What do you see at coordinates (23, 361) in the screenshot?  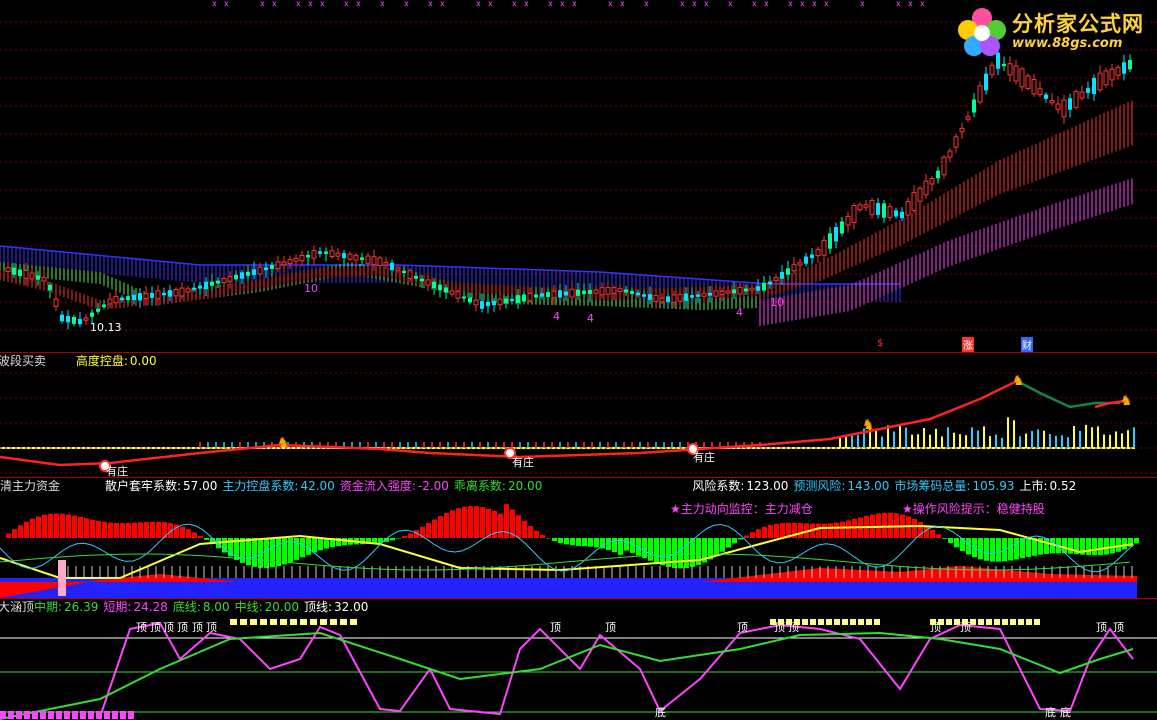 I see `pane-title: 波段买卖` at bounding box center [23, 361].